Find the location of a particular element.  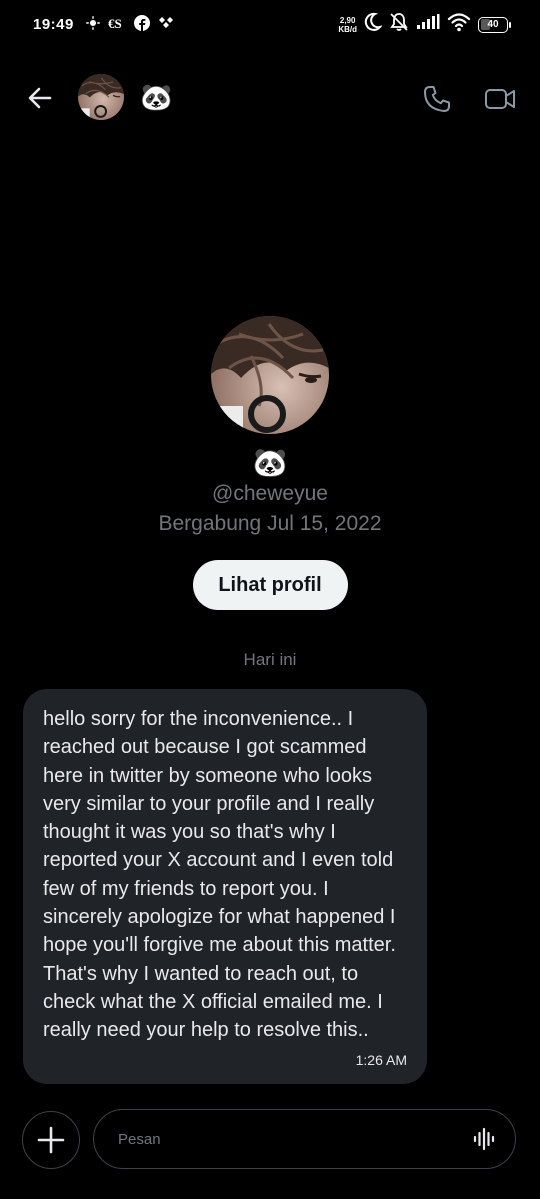

back-button is located at coordinates (40, 98).